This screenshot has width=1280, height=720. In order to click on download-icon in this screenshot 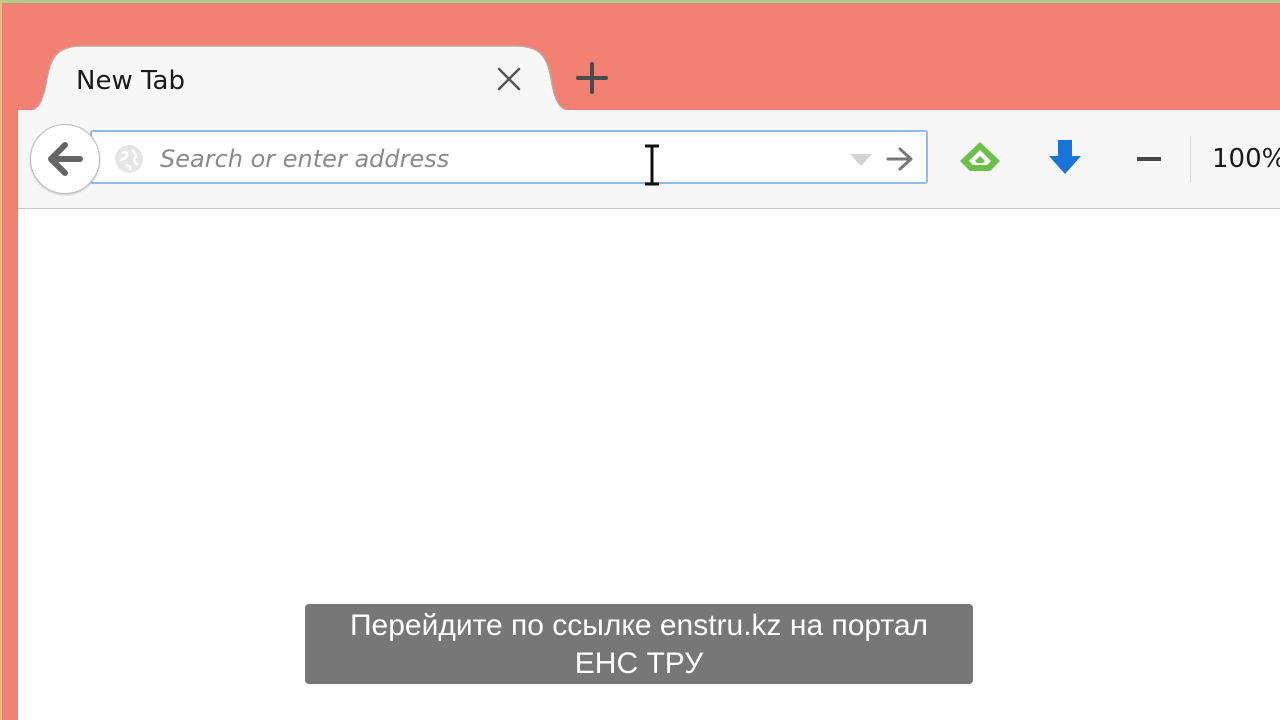, I will do `click(1065, 158)`.